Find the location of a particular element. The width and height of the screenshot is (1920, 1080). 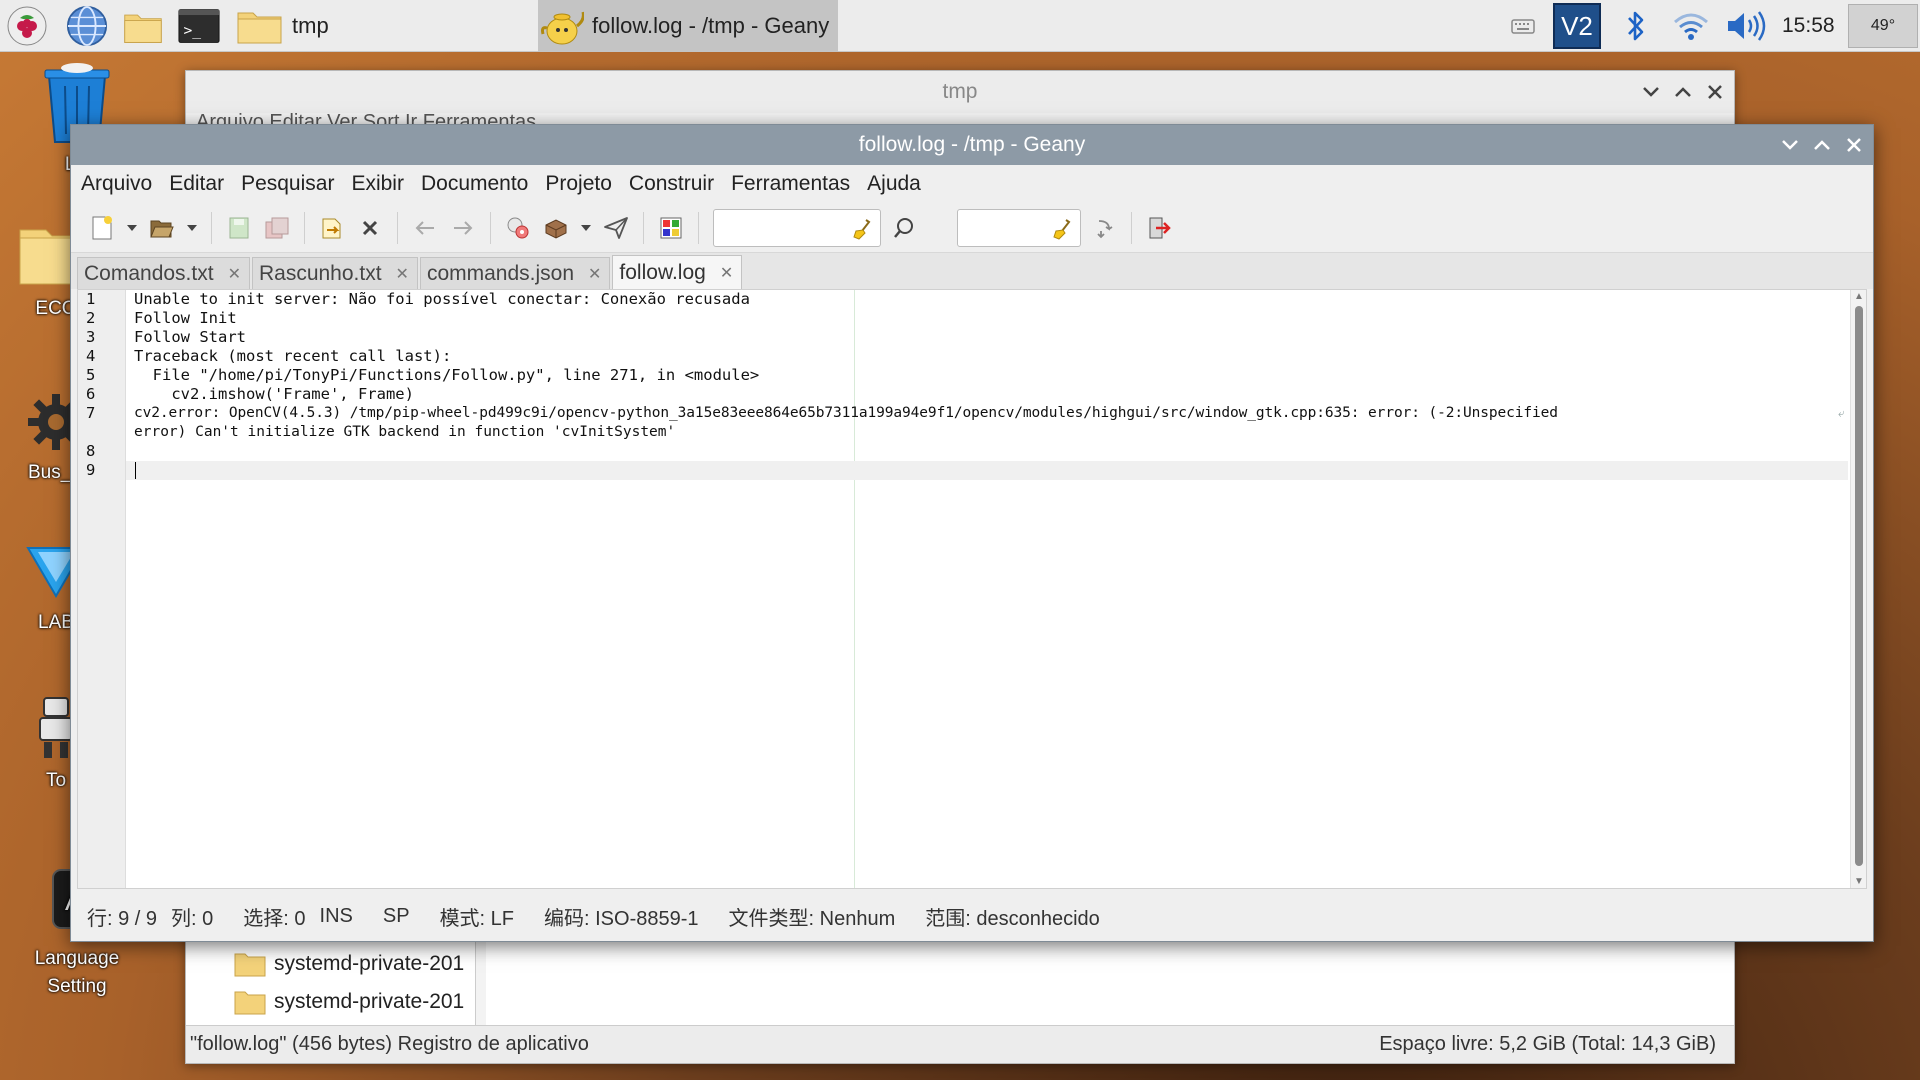

forward-button is located at coordinates (463, 228).